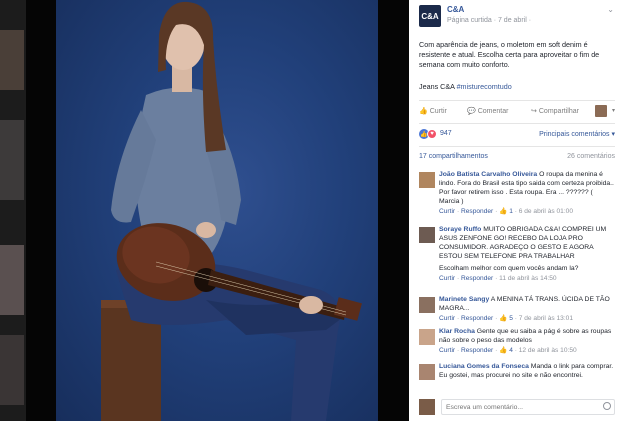 Image resolution: width=620 pixels, height=421 pixels. I want to click on hashtag-link: #misturecomtudo, so click(484, 86).